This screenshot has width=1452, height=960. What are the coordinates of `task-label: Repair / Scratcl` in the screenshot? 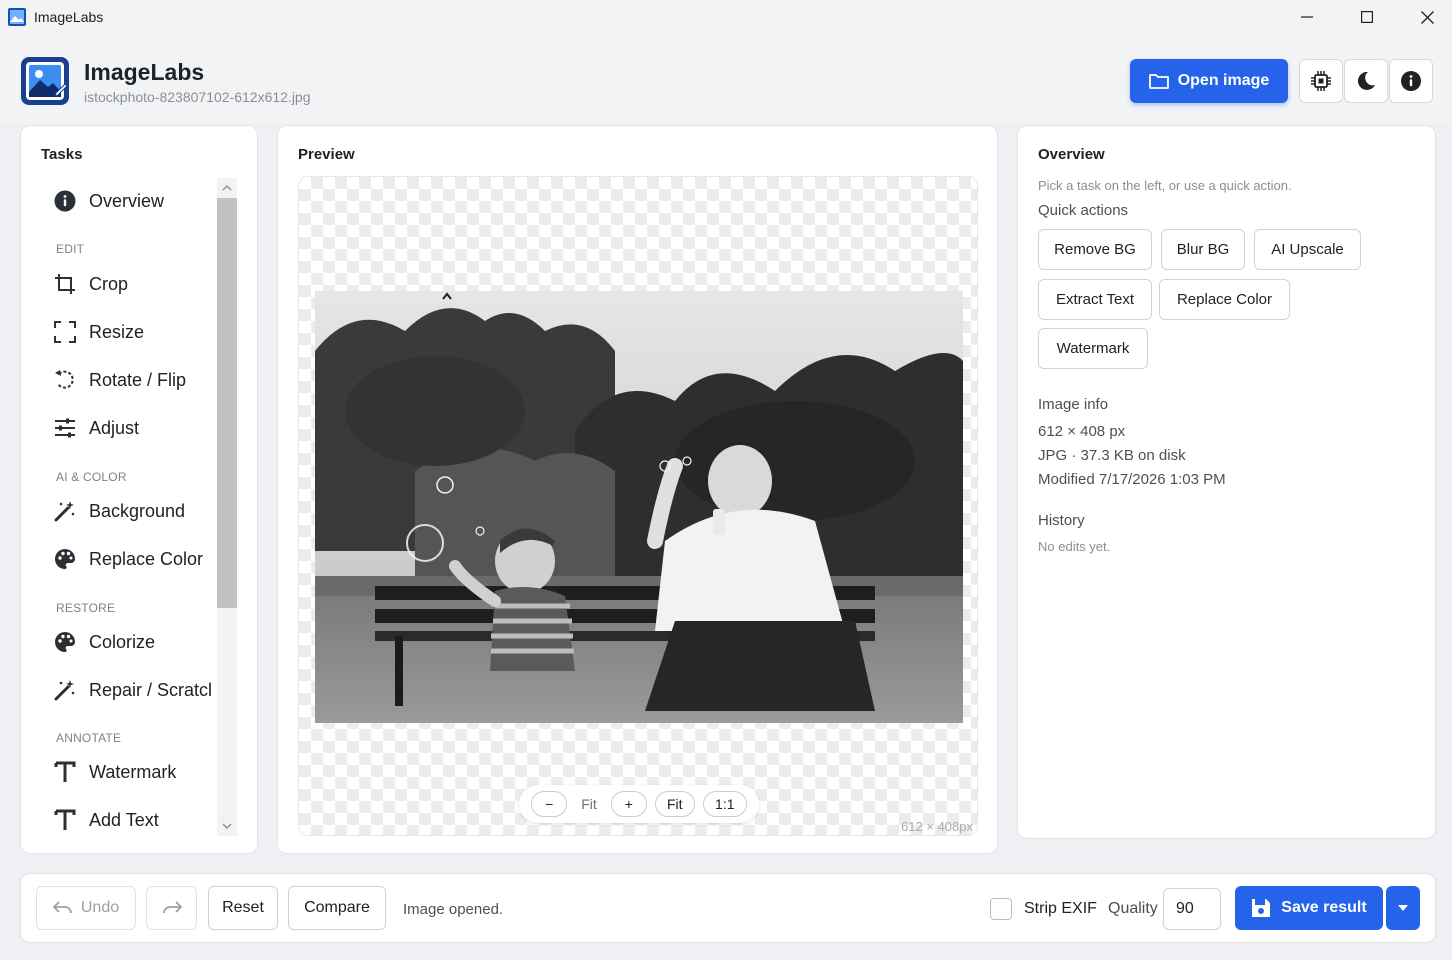 It's located at (151, 689).